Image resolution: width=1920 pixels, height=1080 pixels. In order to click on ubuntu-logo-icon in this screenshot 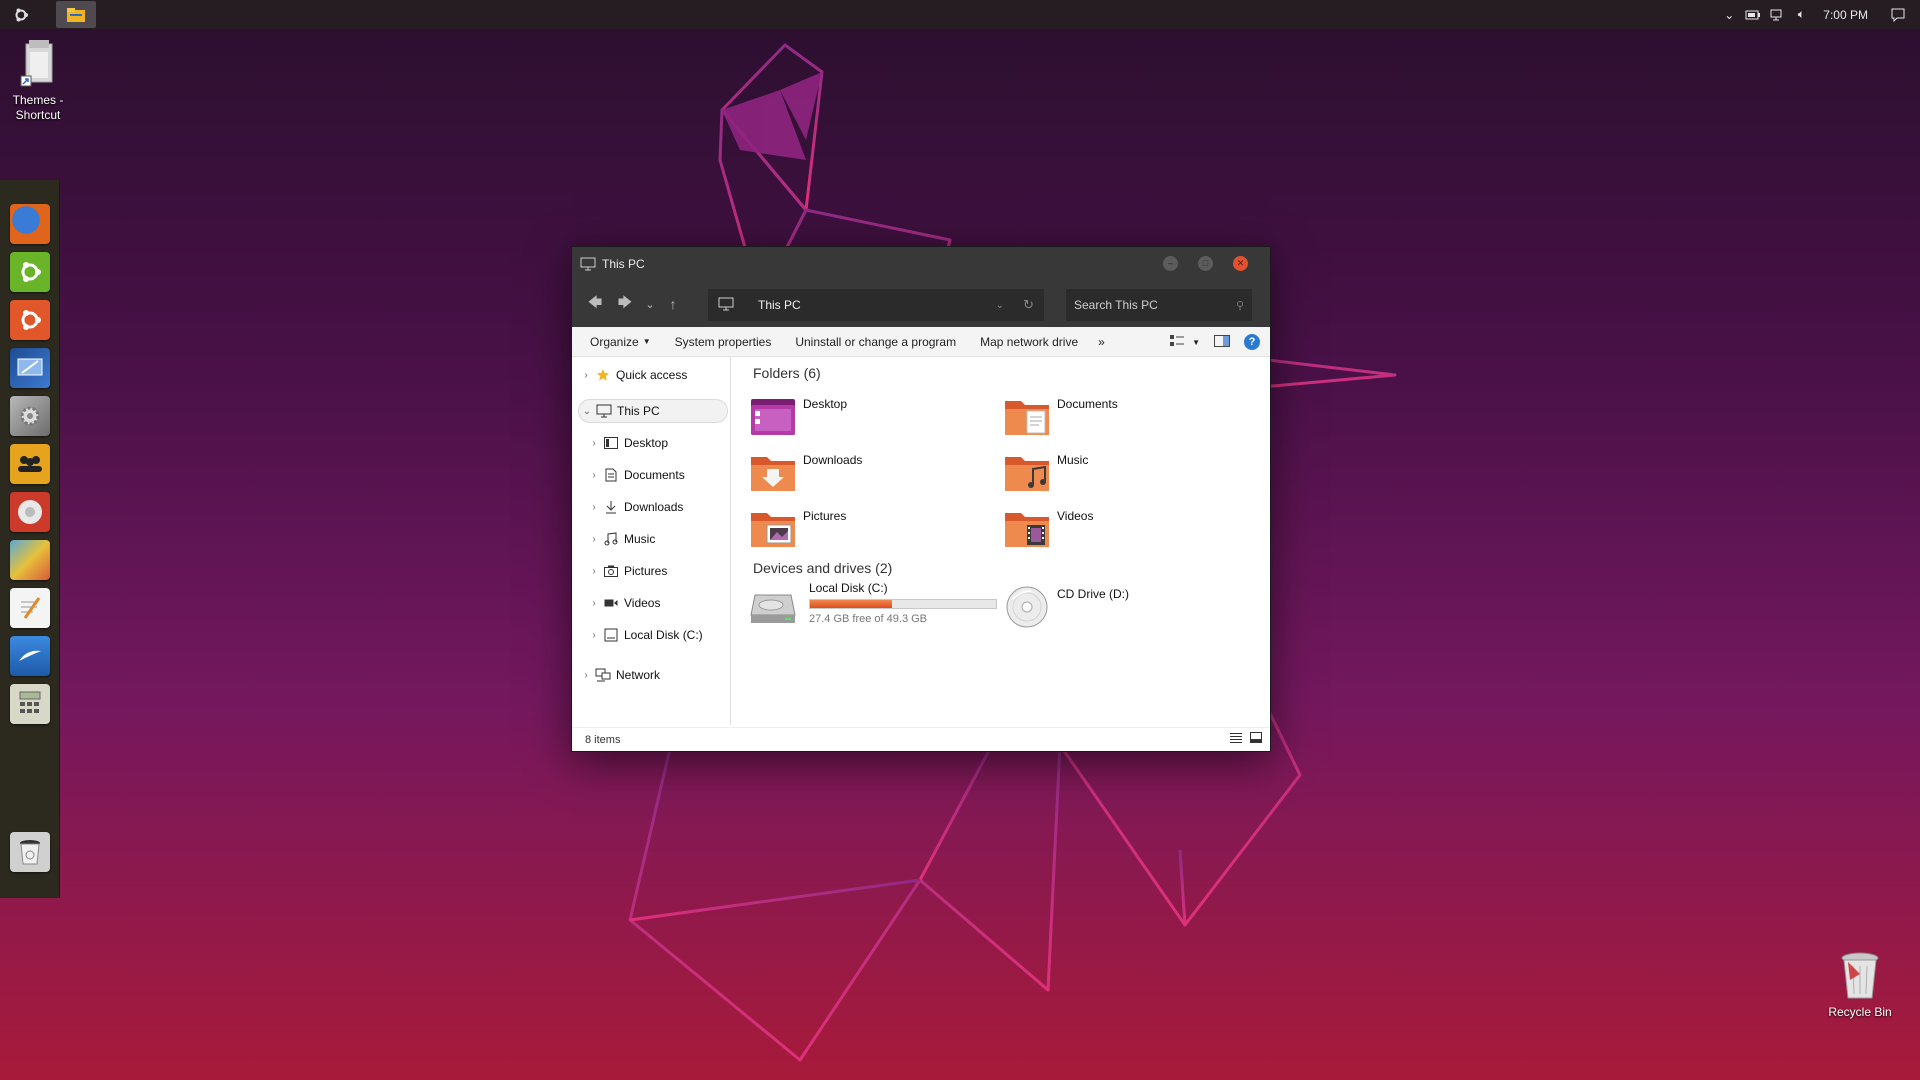, I will do `click(21, 14)`.